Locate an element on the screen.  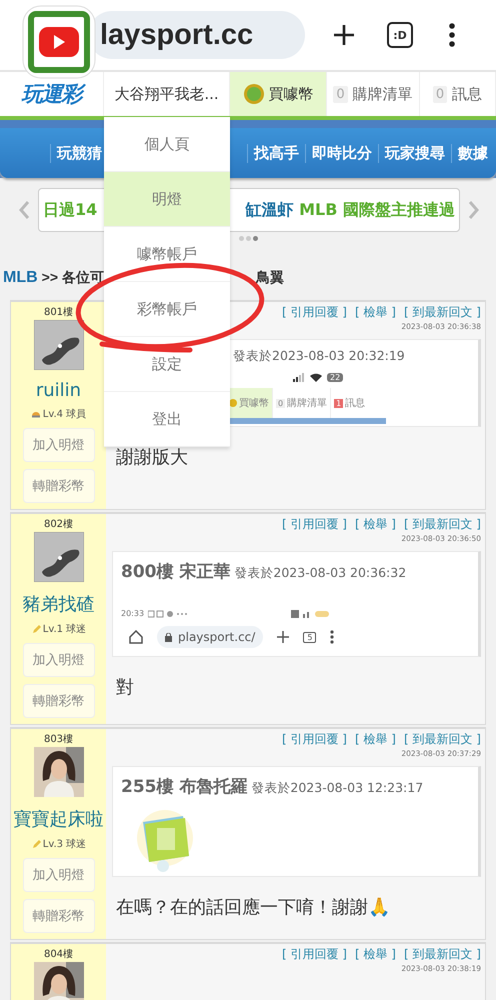
thread-title: 鳥翼 is located at coordinates (270, 278).